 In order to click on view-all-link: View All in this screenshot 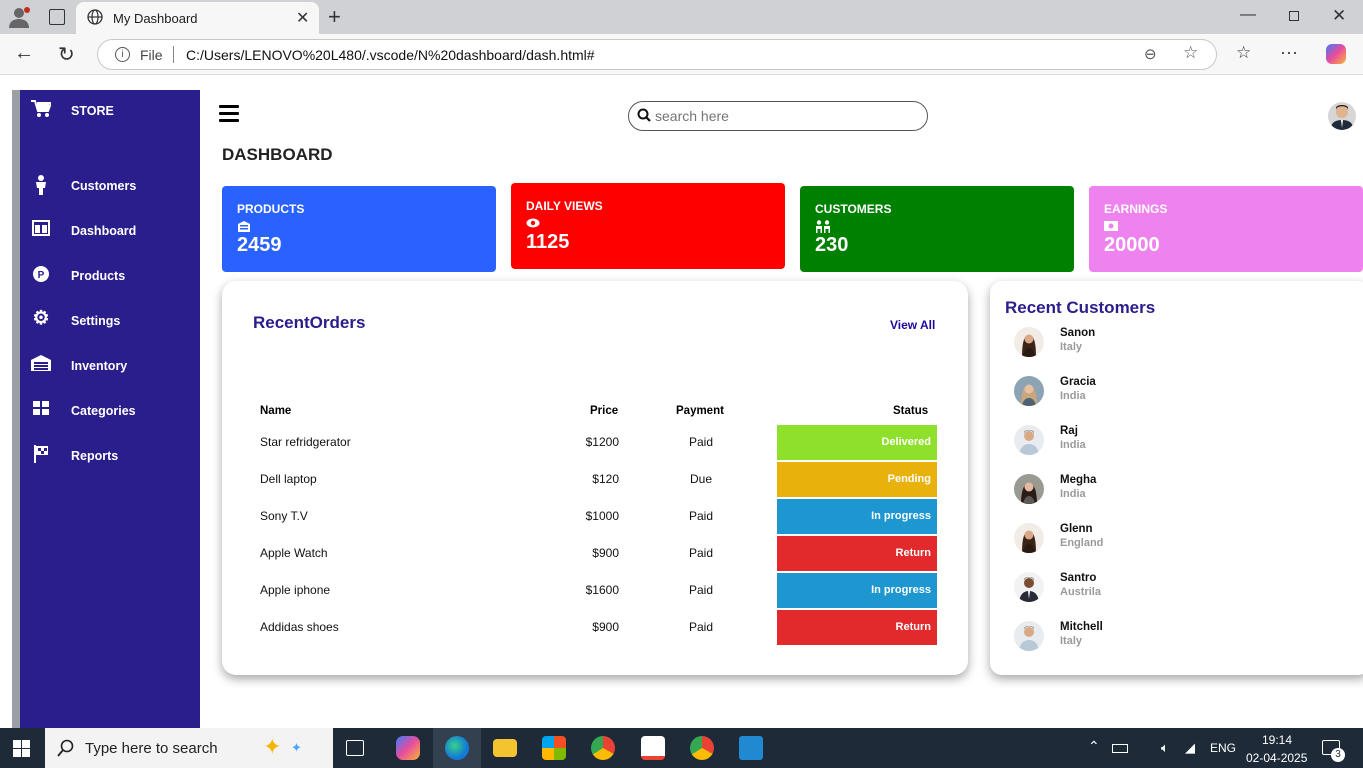, I will do `click(912, 325)`.